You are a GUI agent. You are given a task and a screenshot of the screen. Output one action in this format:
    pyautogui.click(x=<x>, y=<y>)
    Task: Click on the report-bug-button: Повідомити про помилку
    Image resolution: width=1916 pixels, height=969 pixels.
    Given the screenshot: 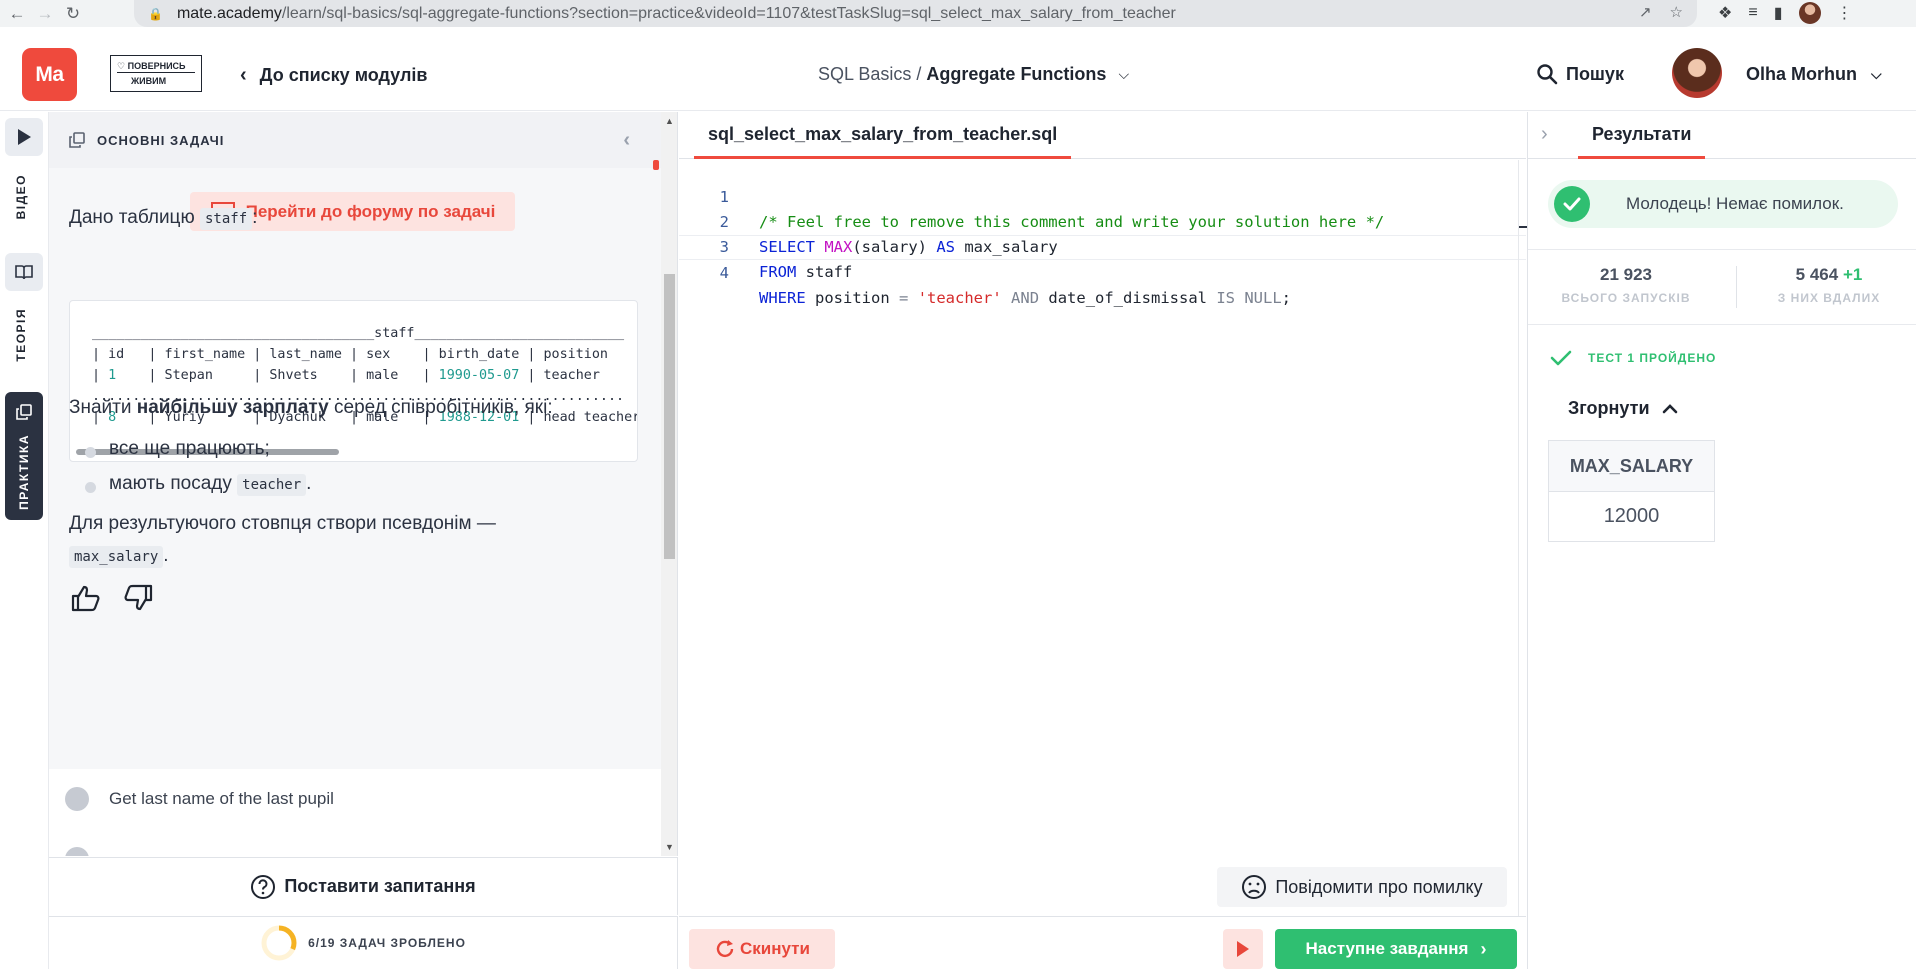 What is the action you would take?
    pyautogui.click(x=1362, y=887)
    